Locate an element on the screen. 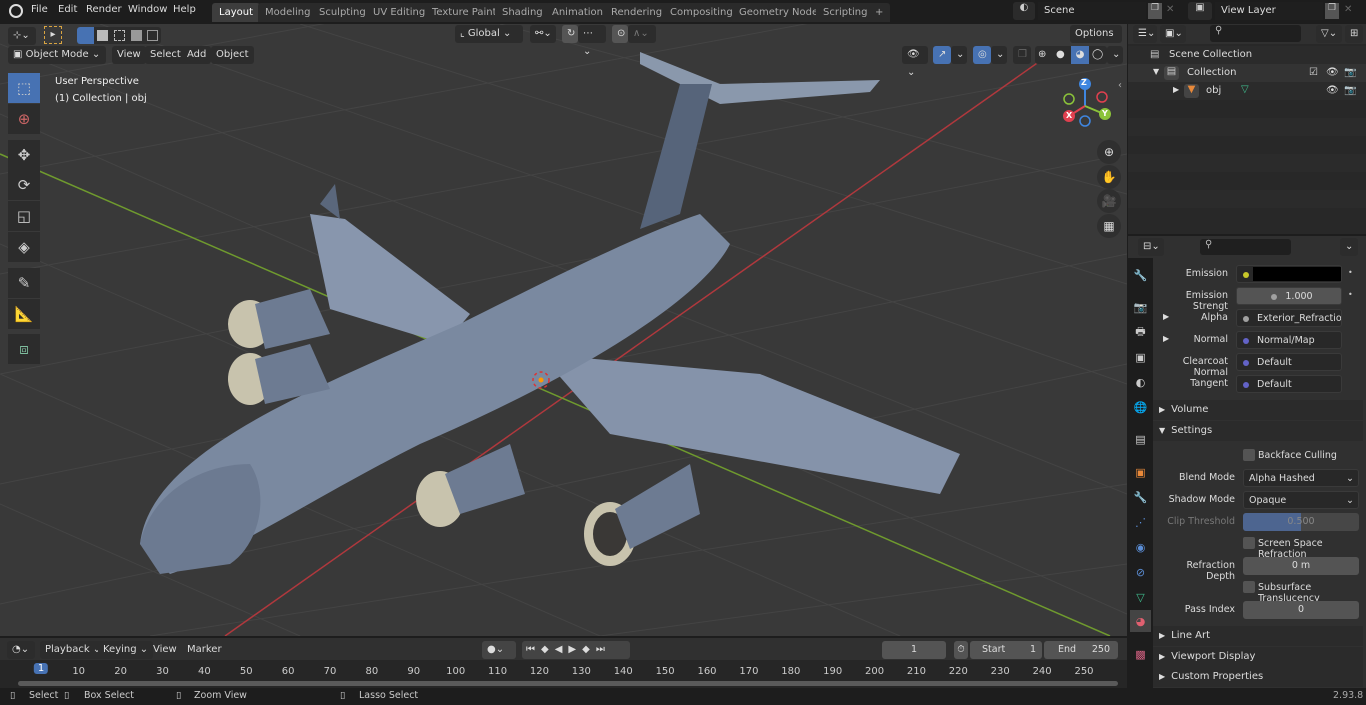 This screenshot has width=1366, height=705. keying-dropdown: Keying ⌄ is located at coordinates (126, 650).